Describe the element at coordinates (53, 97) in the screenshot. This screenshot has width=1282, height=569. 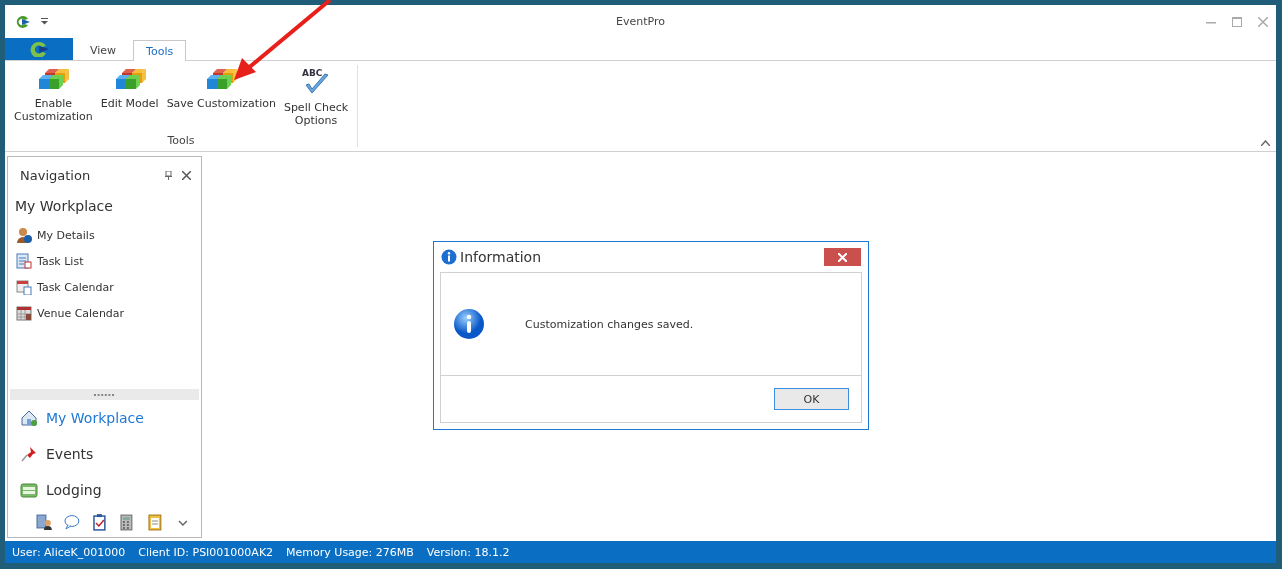
I see `ribbon-button: Enable Customization` at that location.